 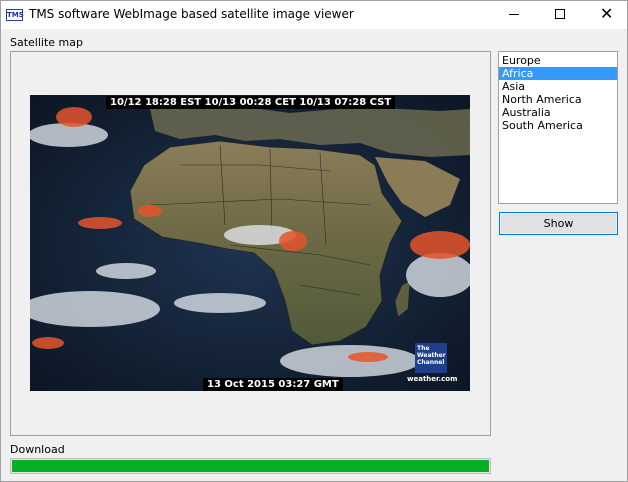 I want to click on app-logo-icon: TMS, so click(x=15, y=15).